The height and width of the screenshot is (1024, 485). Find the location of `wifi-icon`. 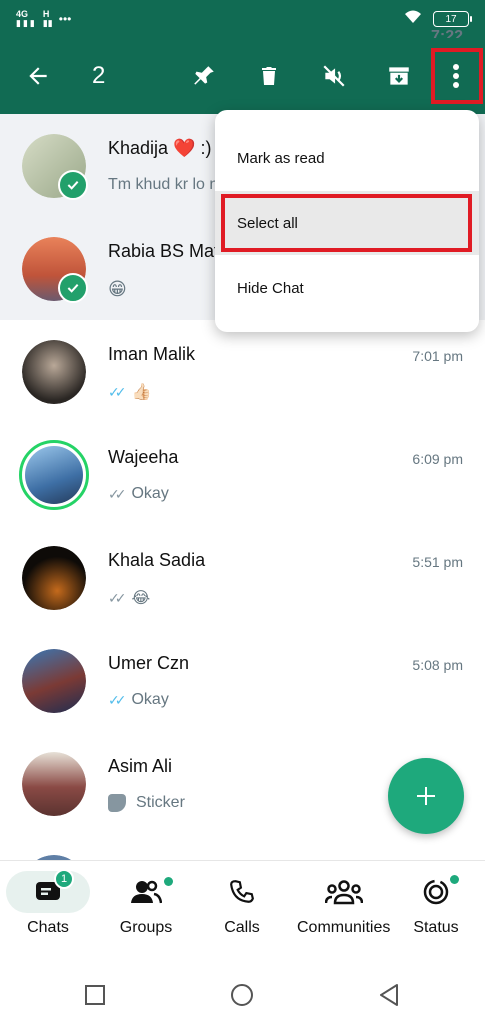

wifi-icon is located at coordinates (413, 19).